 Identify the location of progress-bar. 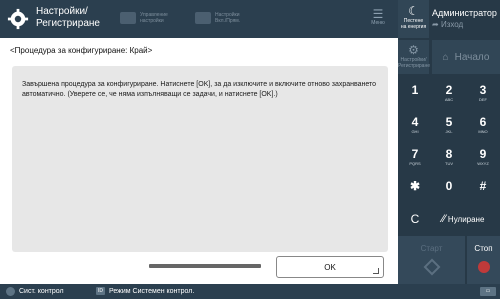
(205, 266).